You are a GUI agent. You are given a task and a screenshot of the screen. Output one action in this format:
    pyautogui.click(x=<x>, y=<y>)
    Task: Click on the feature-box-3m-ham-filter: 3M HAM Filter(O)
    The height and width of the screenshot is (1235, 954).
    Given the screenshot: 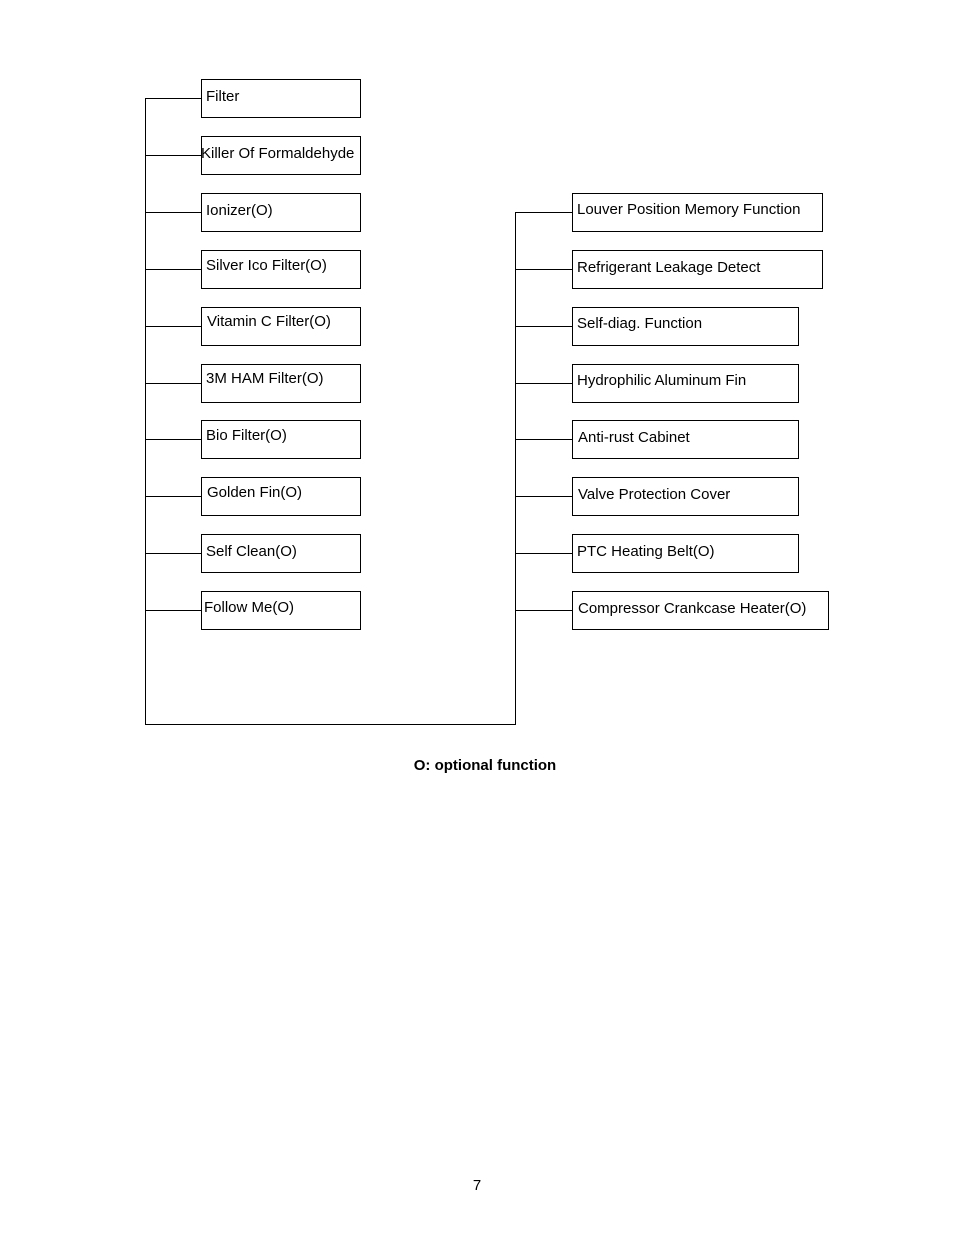 What is the action you would take?
    pyautogui.click(x=281, y=383)
    